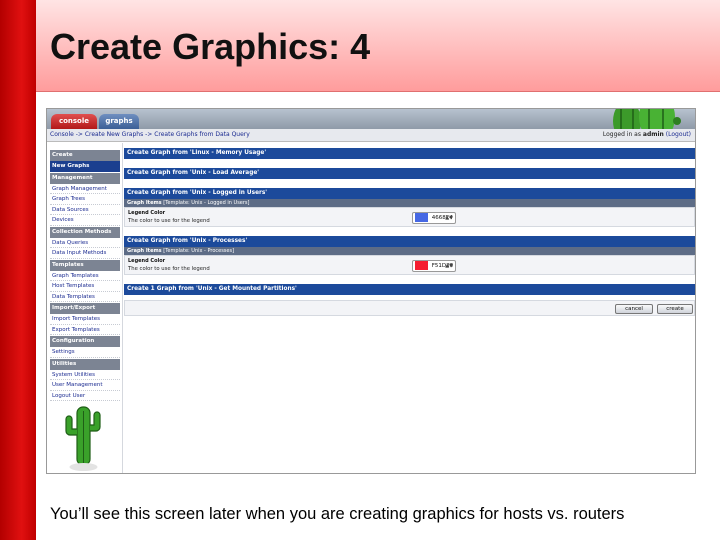 The image size is (720, 540). Describe the element at coordinates (85, 265) in the screenshot. I see `sidebar-heading-templates: Templates` at that location.